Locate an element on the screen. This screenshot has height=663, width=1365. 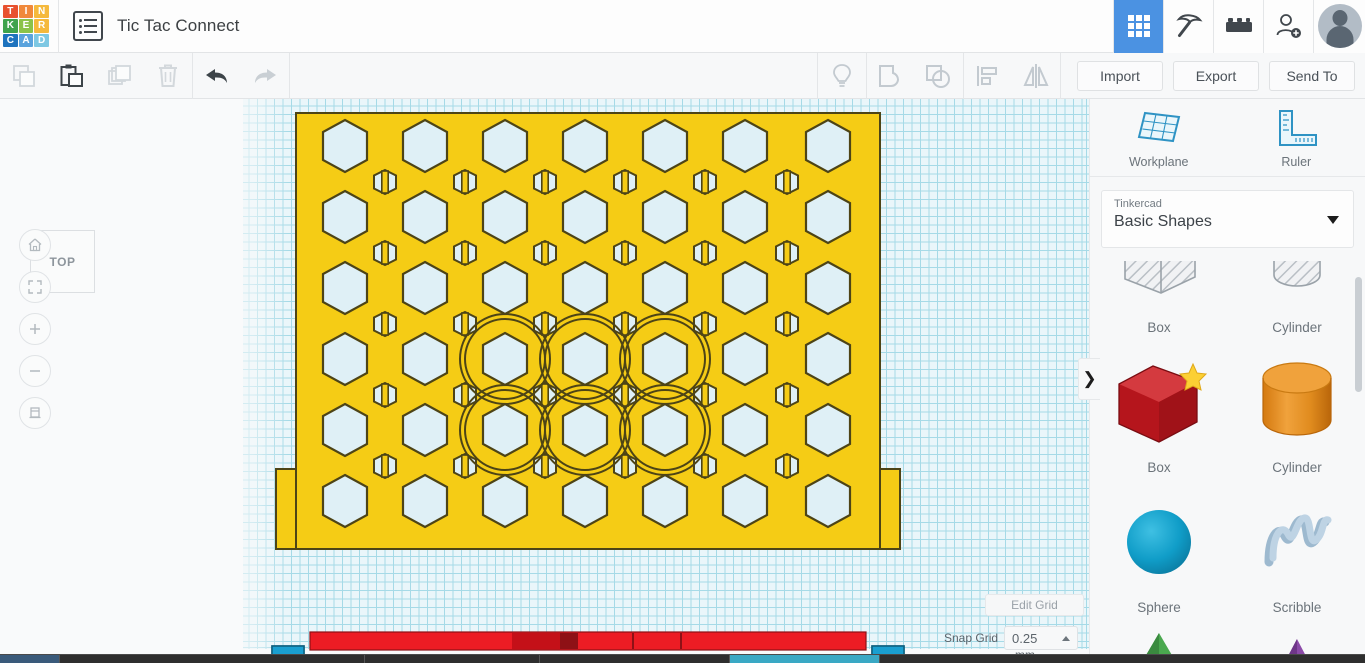
page-title: Tic Tac Connect is located at coordinates (178, 25).